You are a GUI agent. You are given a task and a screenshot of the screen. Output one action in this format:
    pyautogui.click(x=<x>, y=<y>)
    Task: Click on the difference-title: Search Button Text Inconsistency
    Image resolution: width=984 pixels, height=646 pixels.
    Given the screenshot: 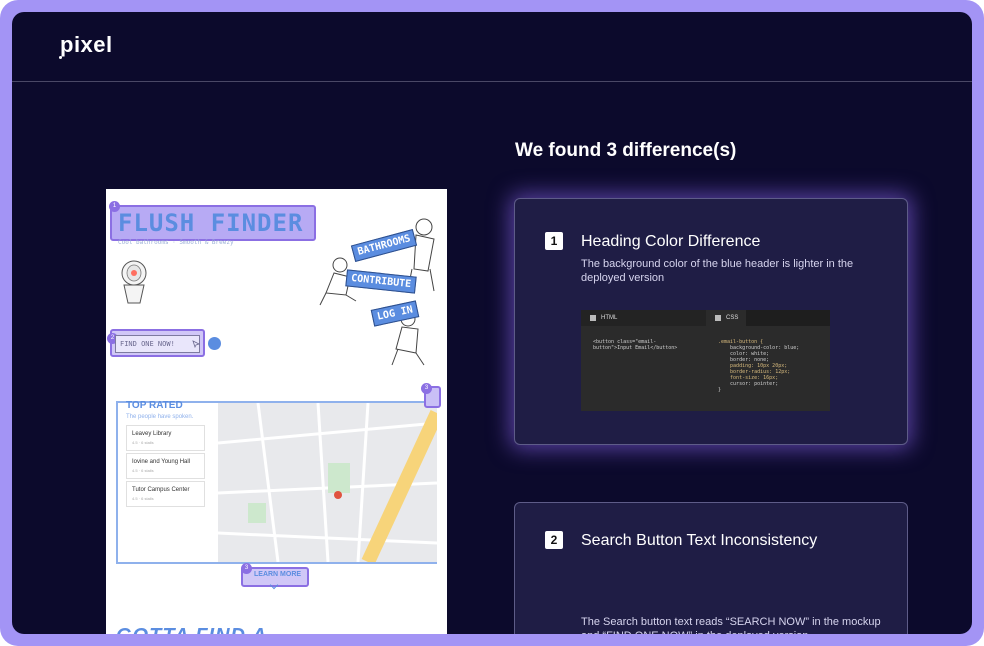 What is the action you would take?
    pyautogui.click(x=699, y=540)
    